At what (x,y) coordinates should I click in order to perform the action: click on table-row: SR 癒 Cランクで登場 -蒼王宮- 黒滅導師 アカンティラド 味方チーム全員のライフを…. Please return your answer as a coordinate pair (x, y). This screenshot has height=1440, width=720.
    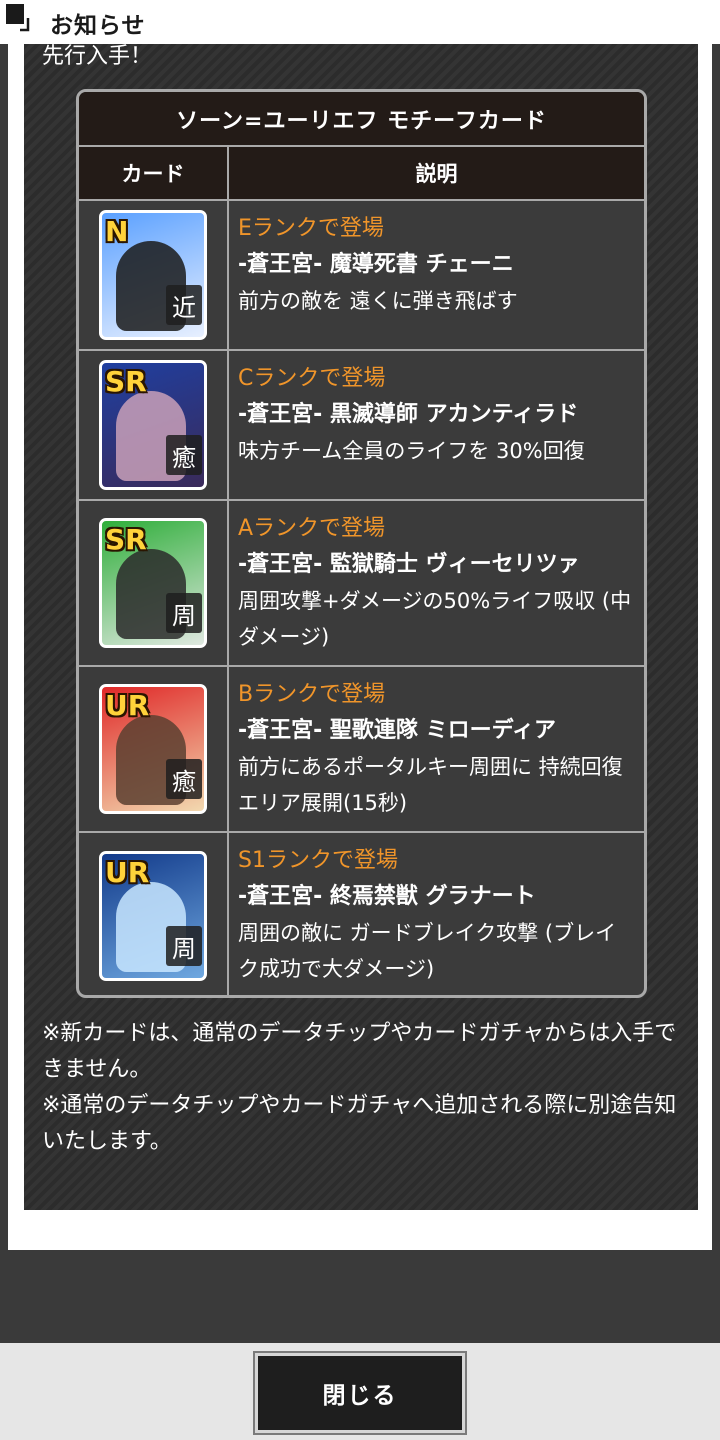
    Looking at the image, I should click on (361, 426).